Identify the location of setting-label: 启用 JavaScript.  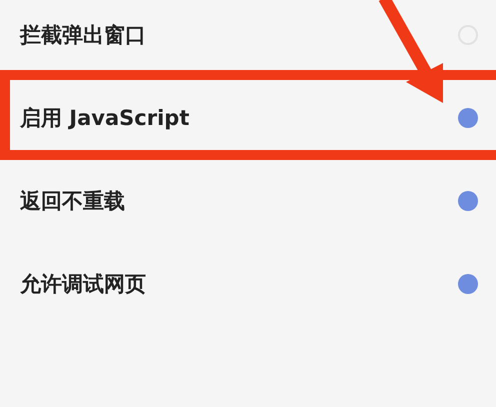
(105, 118).